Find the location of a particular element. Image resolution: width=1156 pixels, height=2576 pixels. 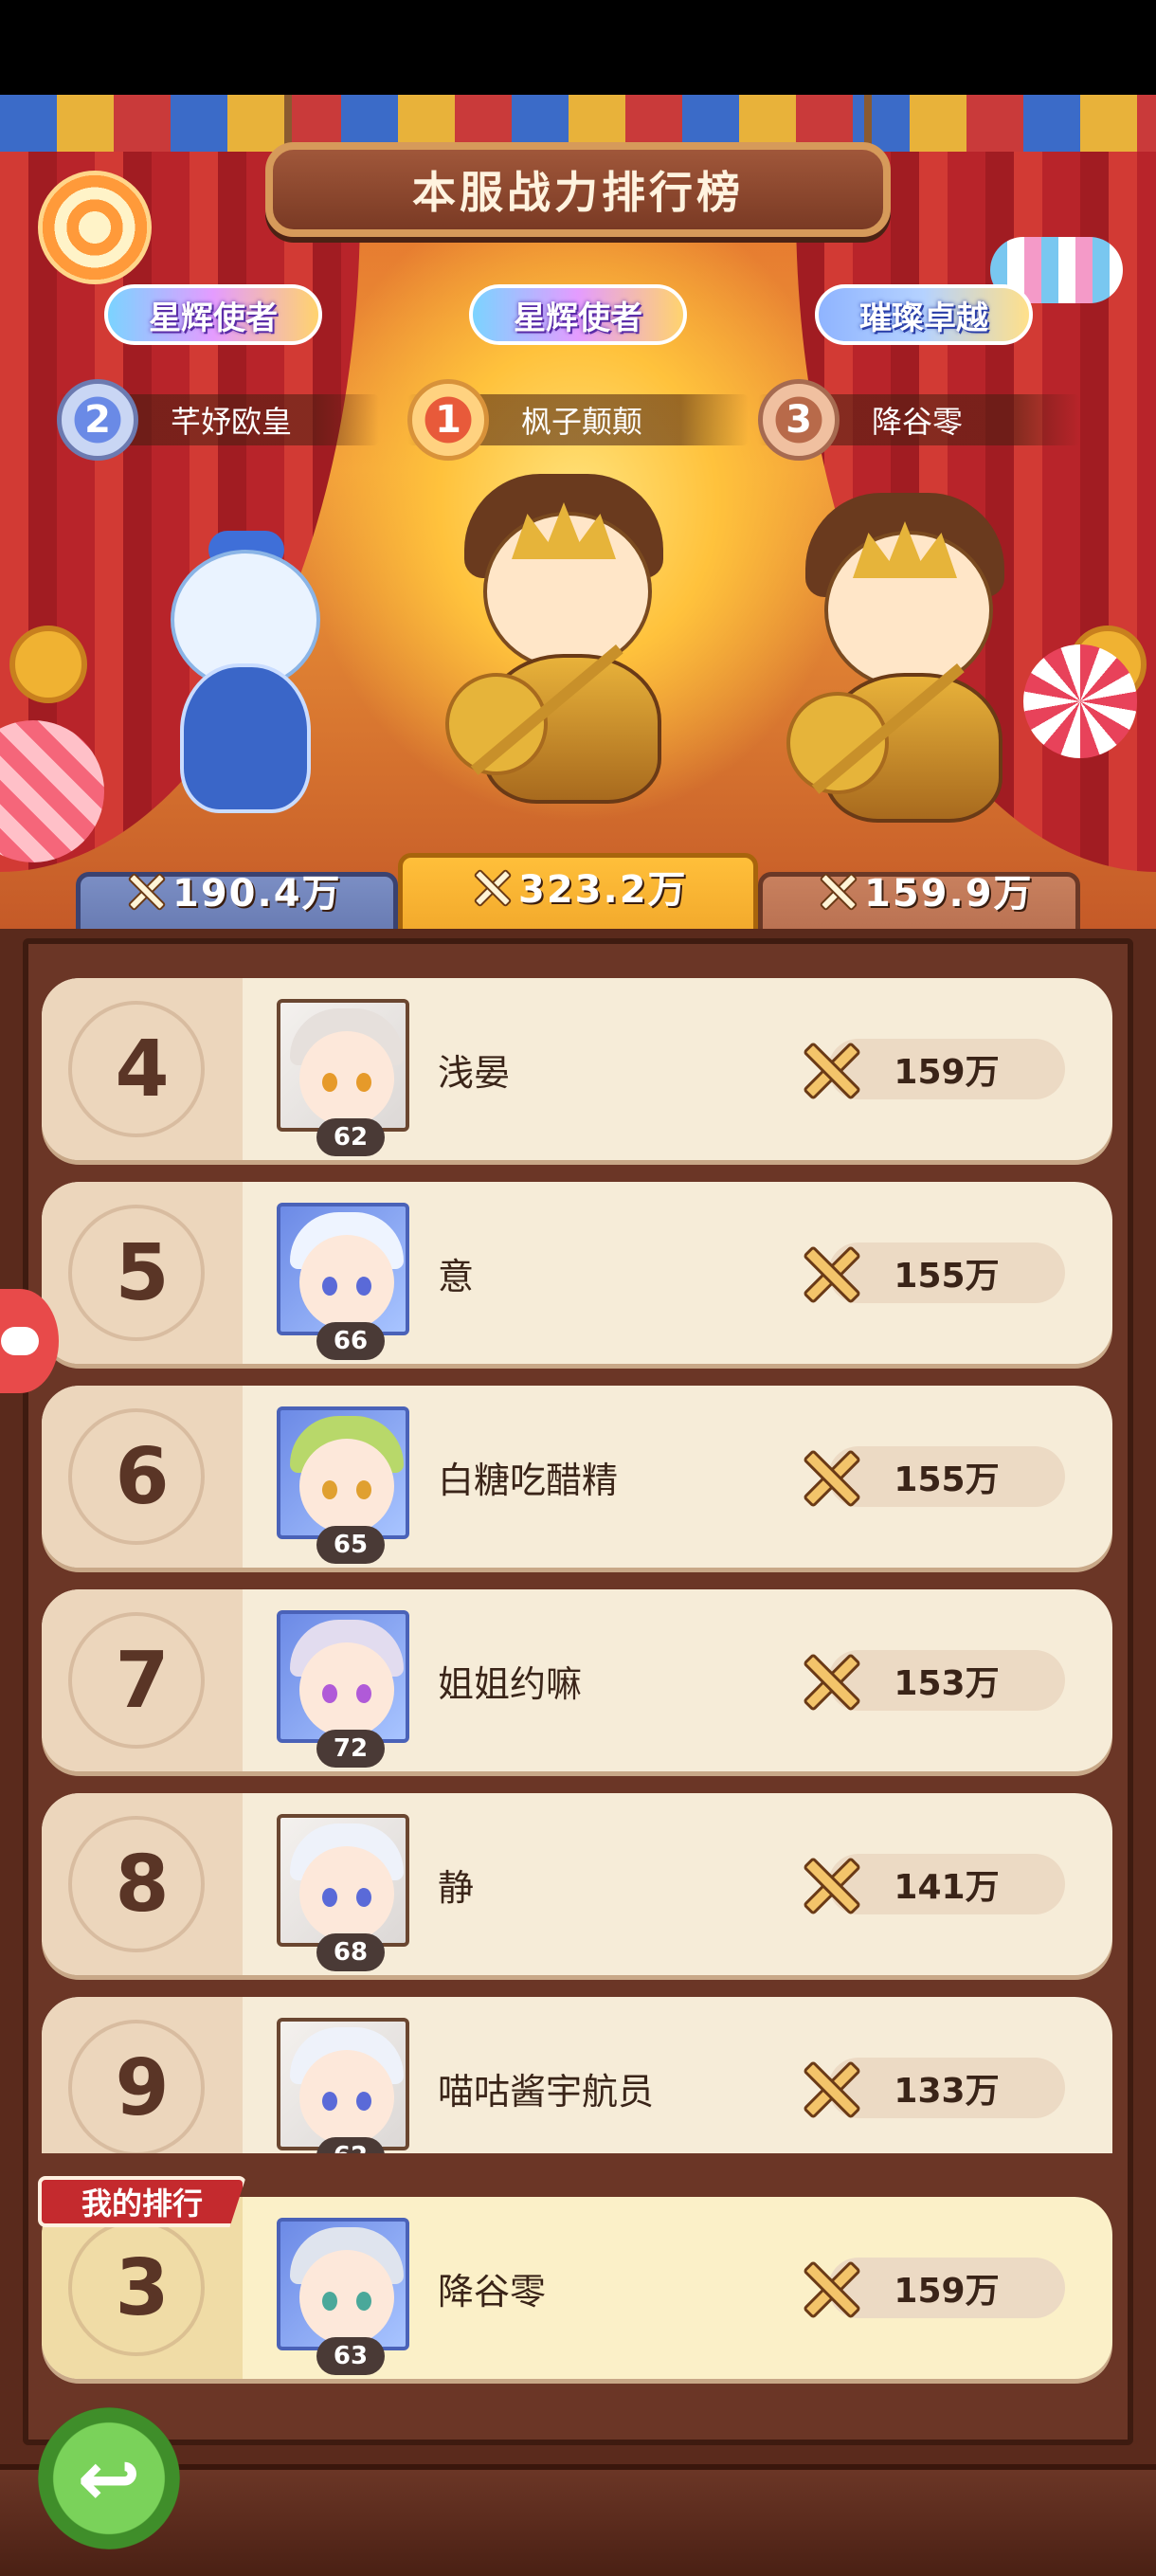

page-title: 本服战力排行榜 is located at coordinates (578, 192).